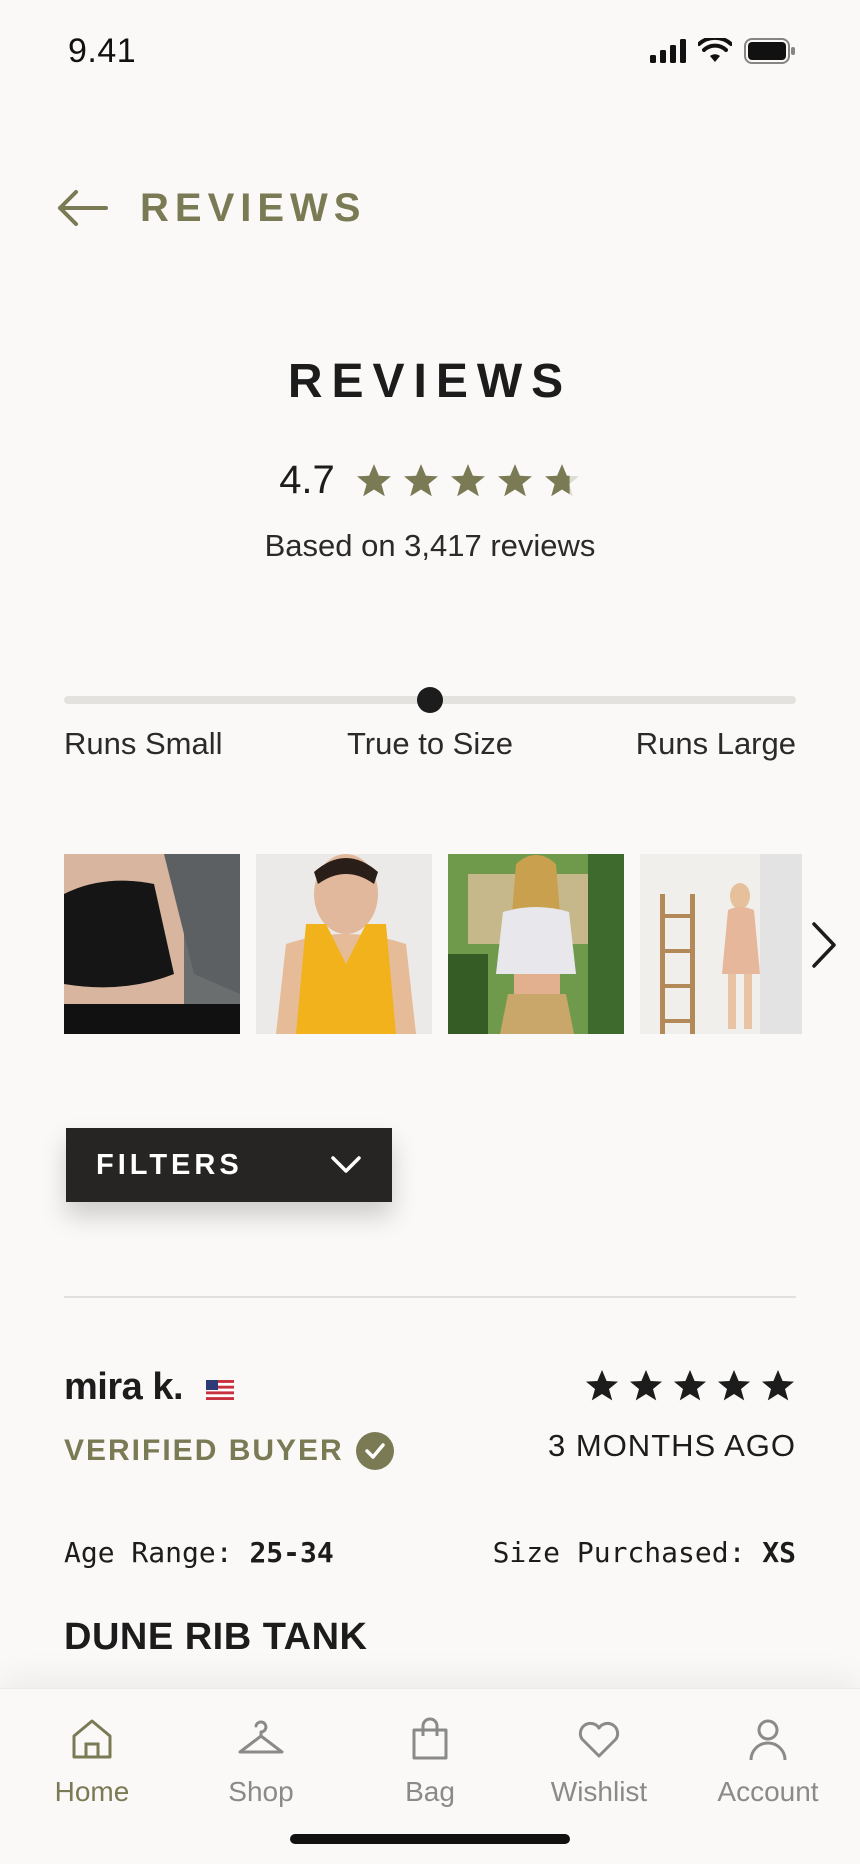 The height and width of the screenshot is (1864, 860). What do you see at coordinates (261, 1737) in the screenshot?
I see `hanger-icon` at bounding box center [261, 1737].